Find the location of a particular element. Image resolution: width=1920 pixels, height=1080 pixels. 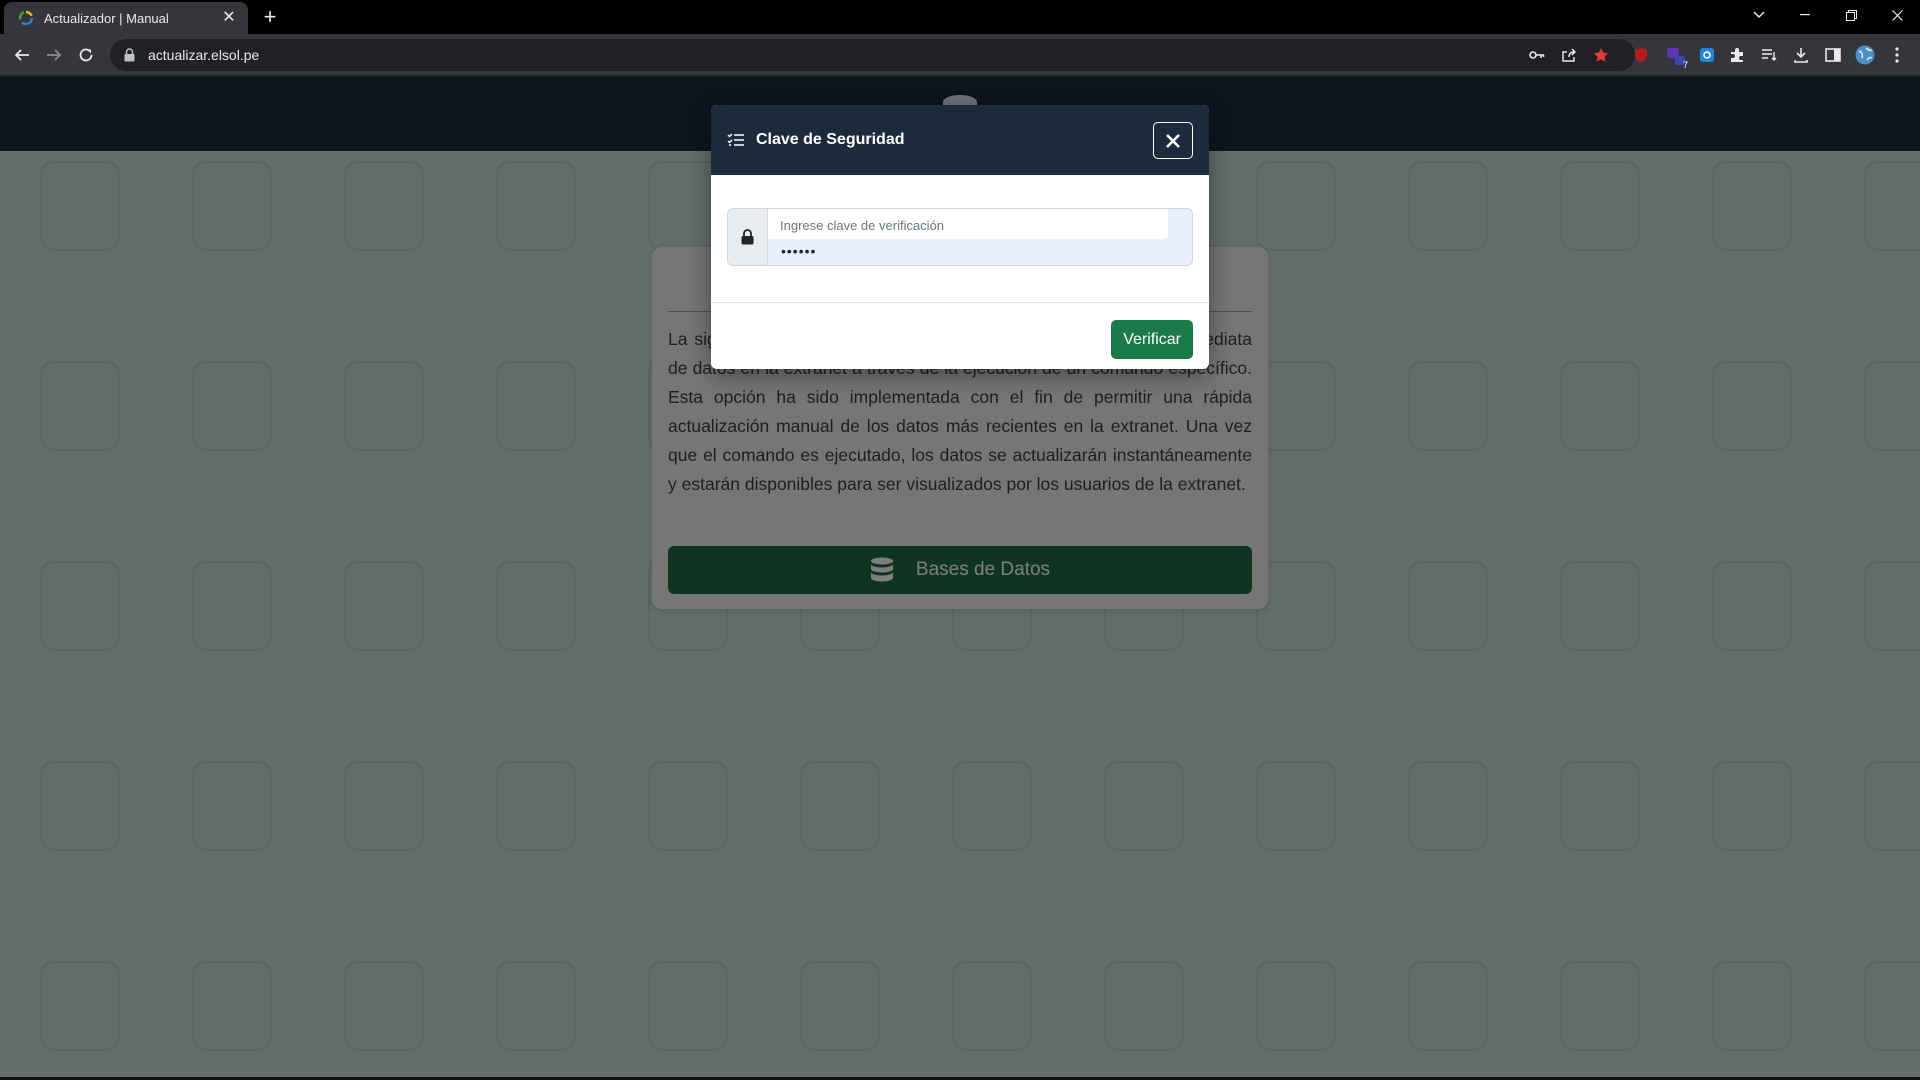

puzzle-icon is located at coordinates (1737, 55).